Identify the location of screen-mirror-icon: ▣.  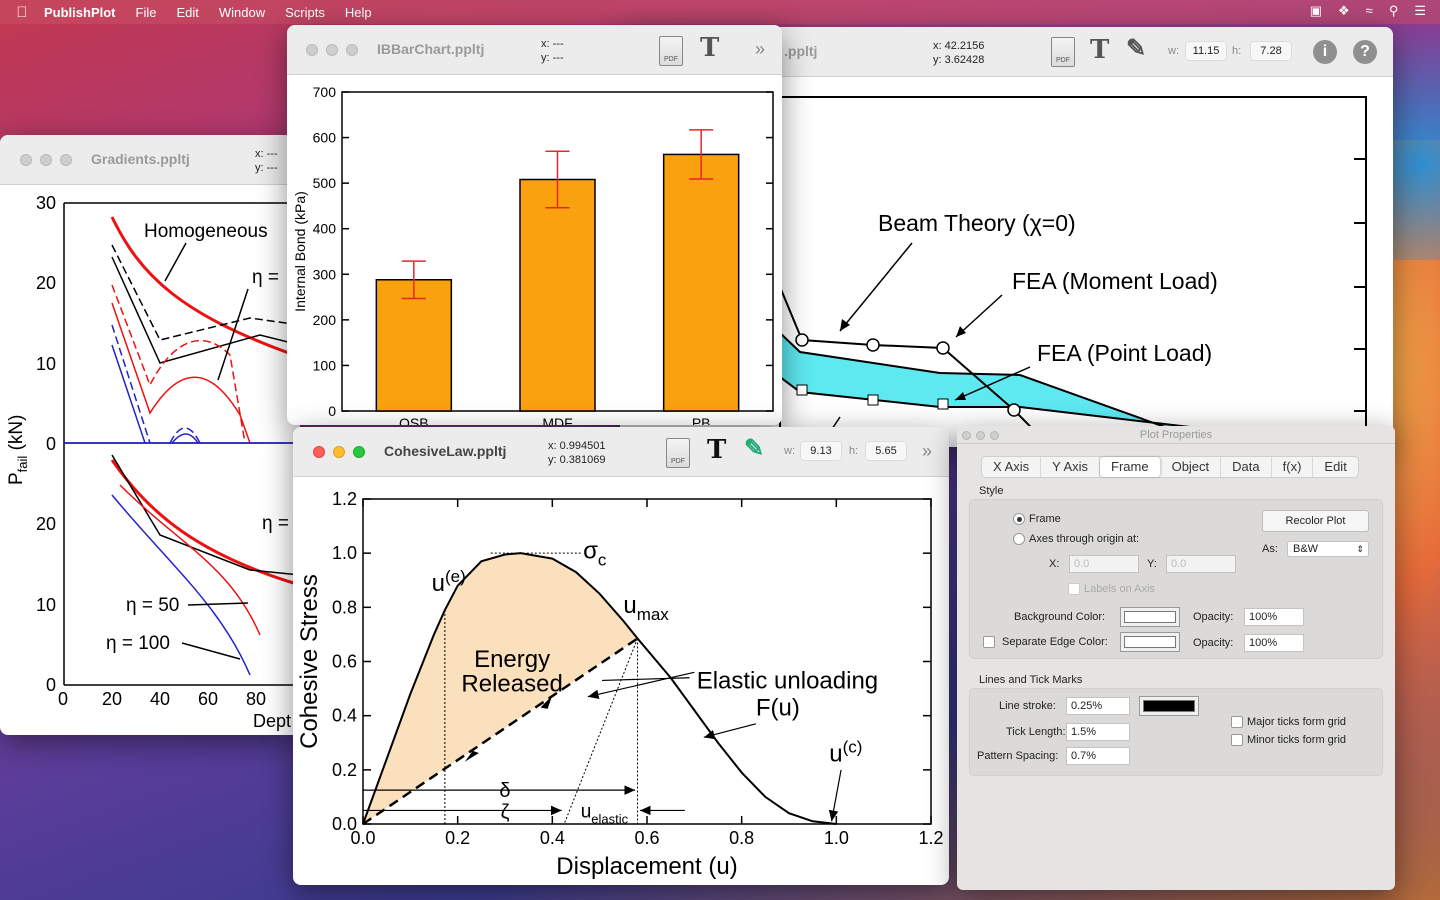
(1316, 11).